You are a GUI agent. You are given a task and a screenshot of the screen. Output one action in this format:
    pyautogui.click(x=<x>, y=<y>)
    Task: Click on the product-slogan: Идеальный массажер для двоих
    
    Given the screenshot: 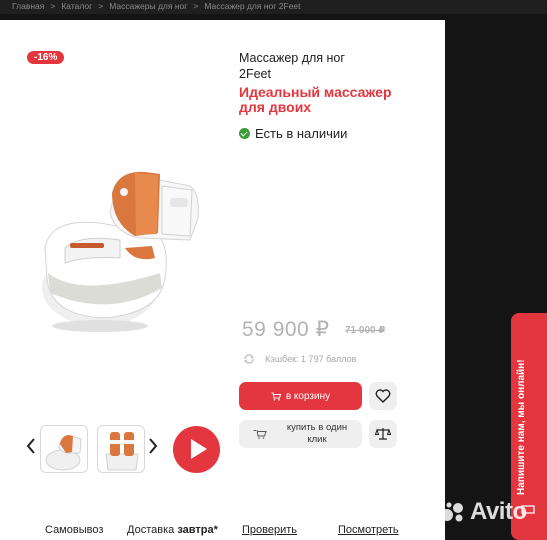 What is the action you would take?
    pyautogui.click(x=334, y=100)
    